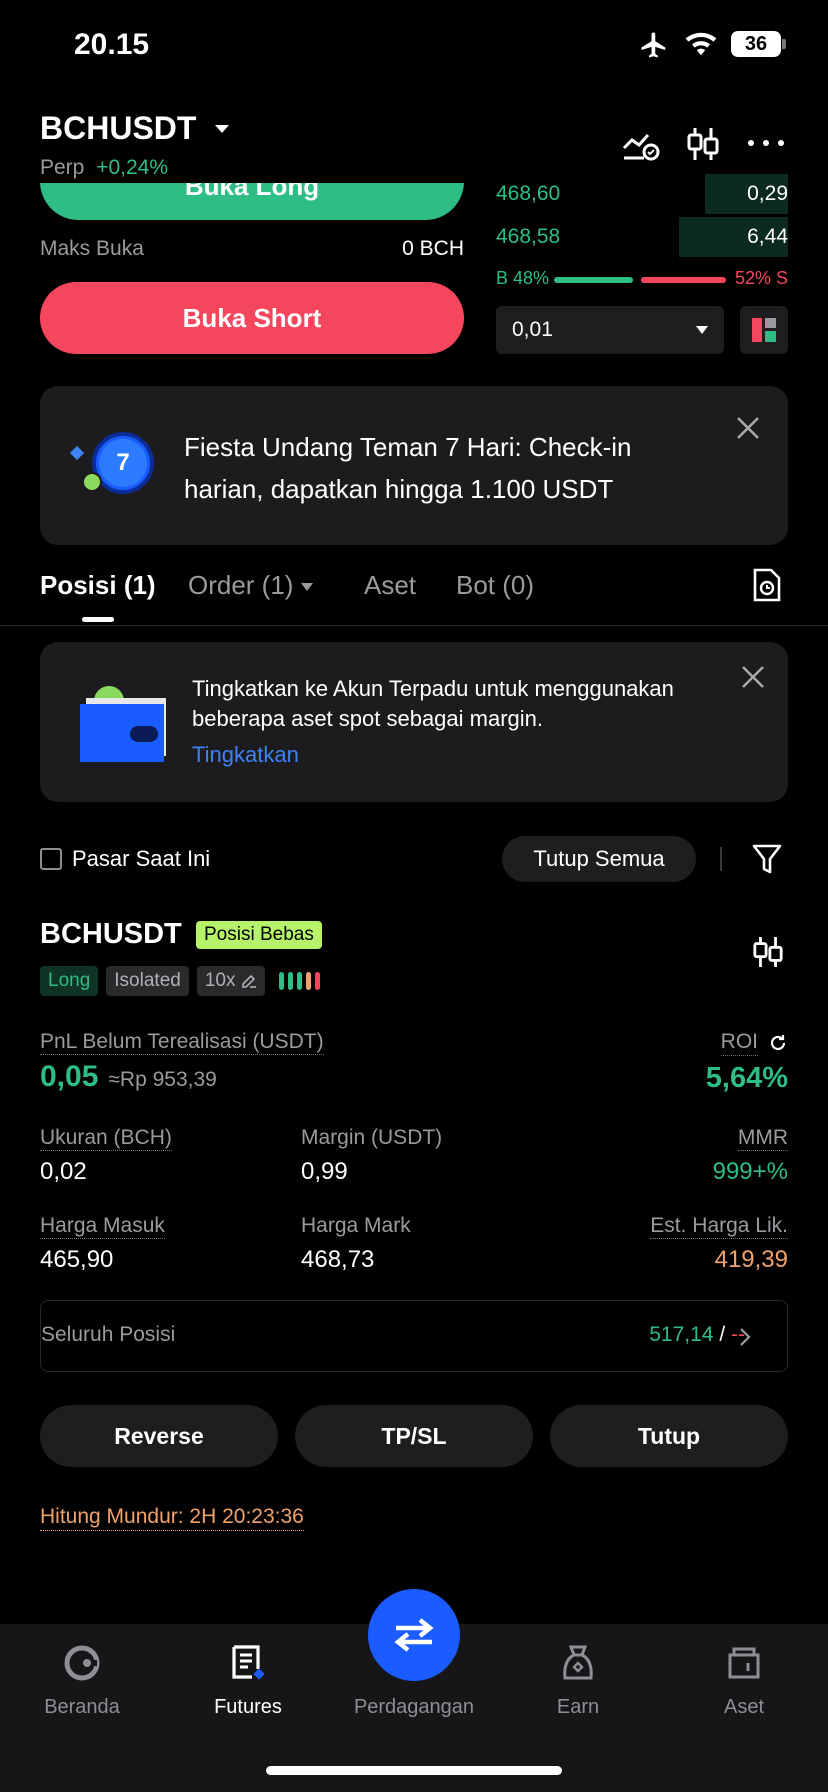  I want to click on current-market-checkbox: Pasar Saat Ini, so click(125, 859).